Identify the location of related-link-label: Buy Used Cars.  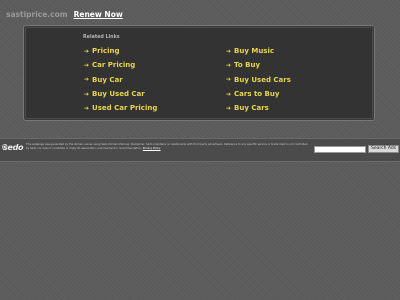
(262, 79).